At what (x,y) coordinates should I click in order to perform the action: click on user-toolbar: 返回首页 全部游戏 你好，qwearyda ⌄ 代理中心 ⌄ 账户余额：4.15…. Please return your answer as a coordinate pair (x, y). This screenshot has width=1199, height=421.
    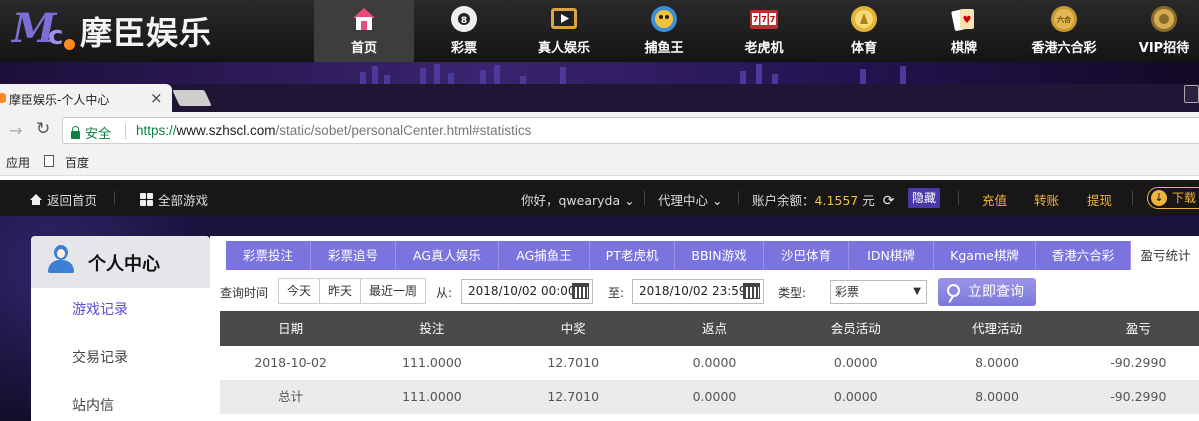
    Looking at the image, I should click on (599, 198).